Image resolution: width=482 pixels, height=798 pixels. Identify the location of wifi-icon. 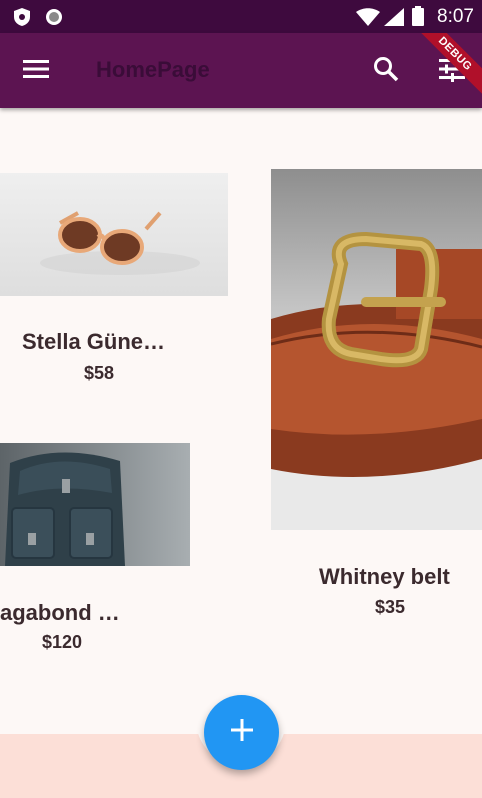
(368, 19).